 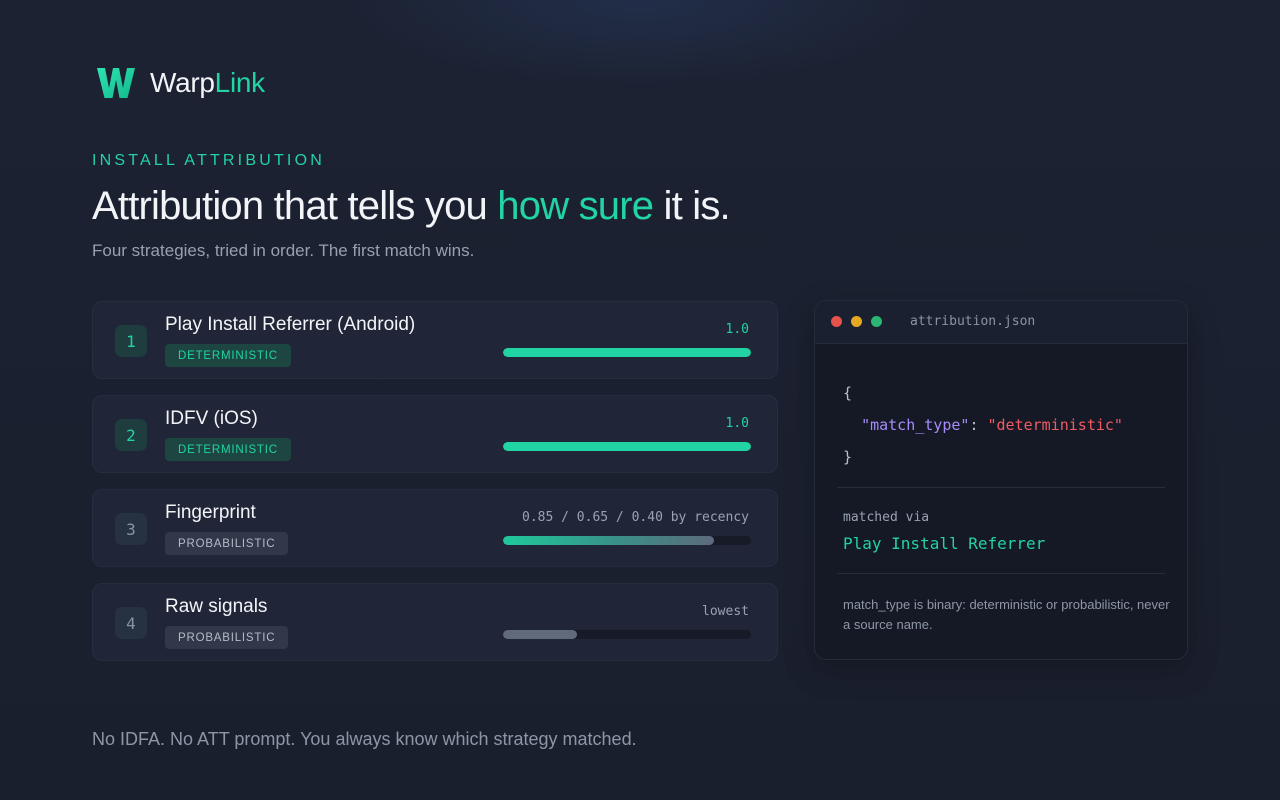 I want to click on json-colon: :, so click(x=978, y=425).